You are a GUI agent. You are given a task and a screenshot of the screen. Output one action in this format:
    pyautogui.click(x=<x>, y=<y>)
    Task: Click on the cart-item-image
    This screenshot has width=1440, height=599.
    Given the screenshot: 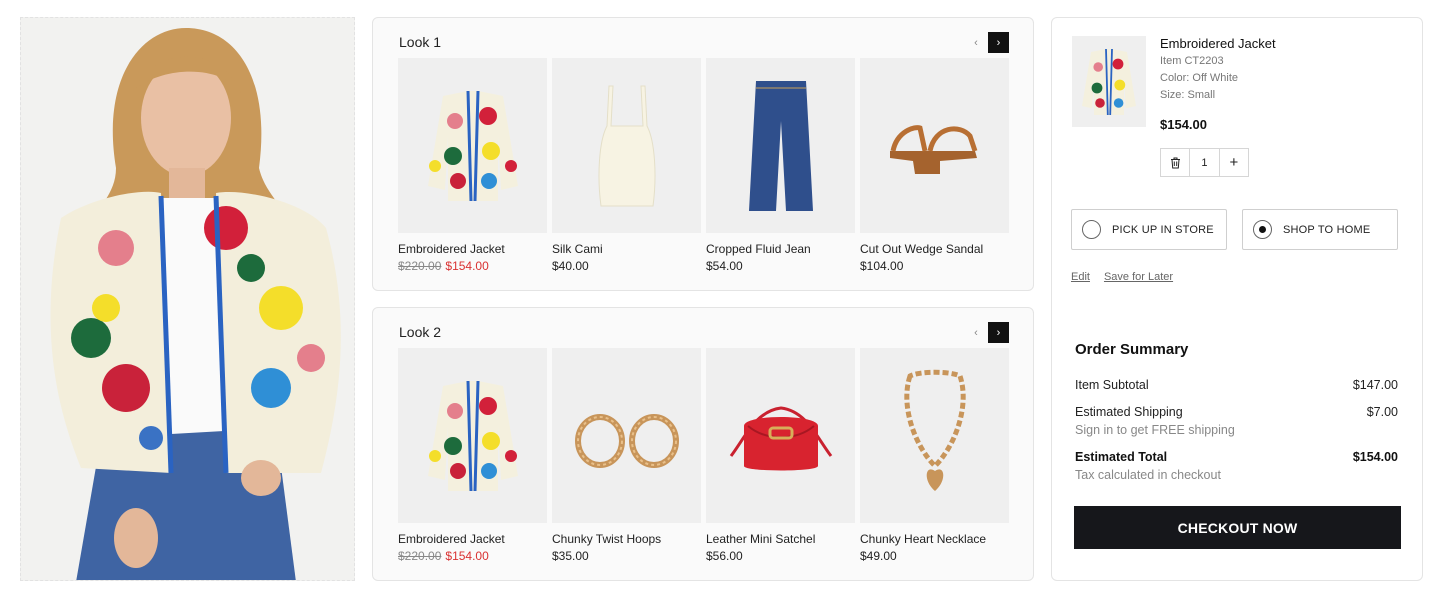 What is the action you would take?
    pyautogui.click(x=1109, y=81)
    